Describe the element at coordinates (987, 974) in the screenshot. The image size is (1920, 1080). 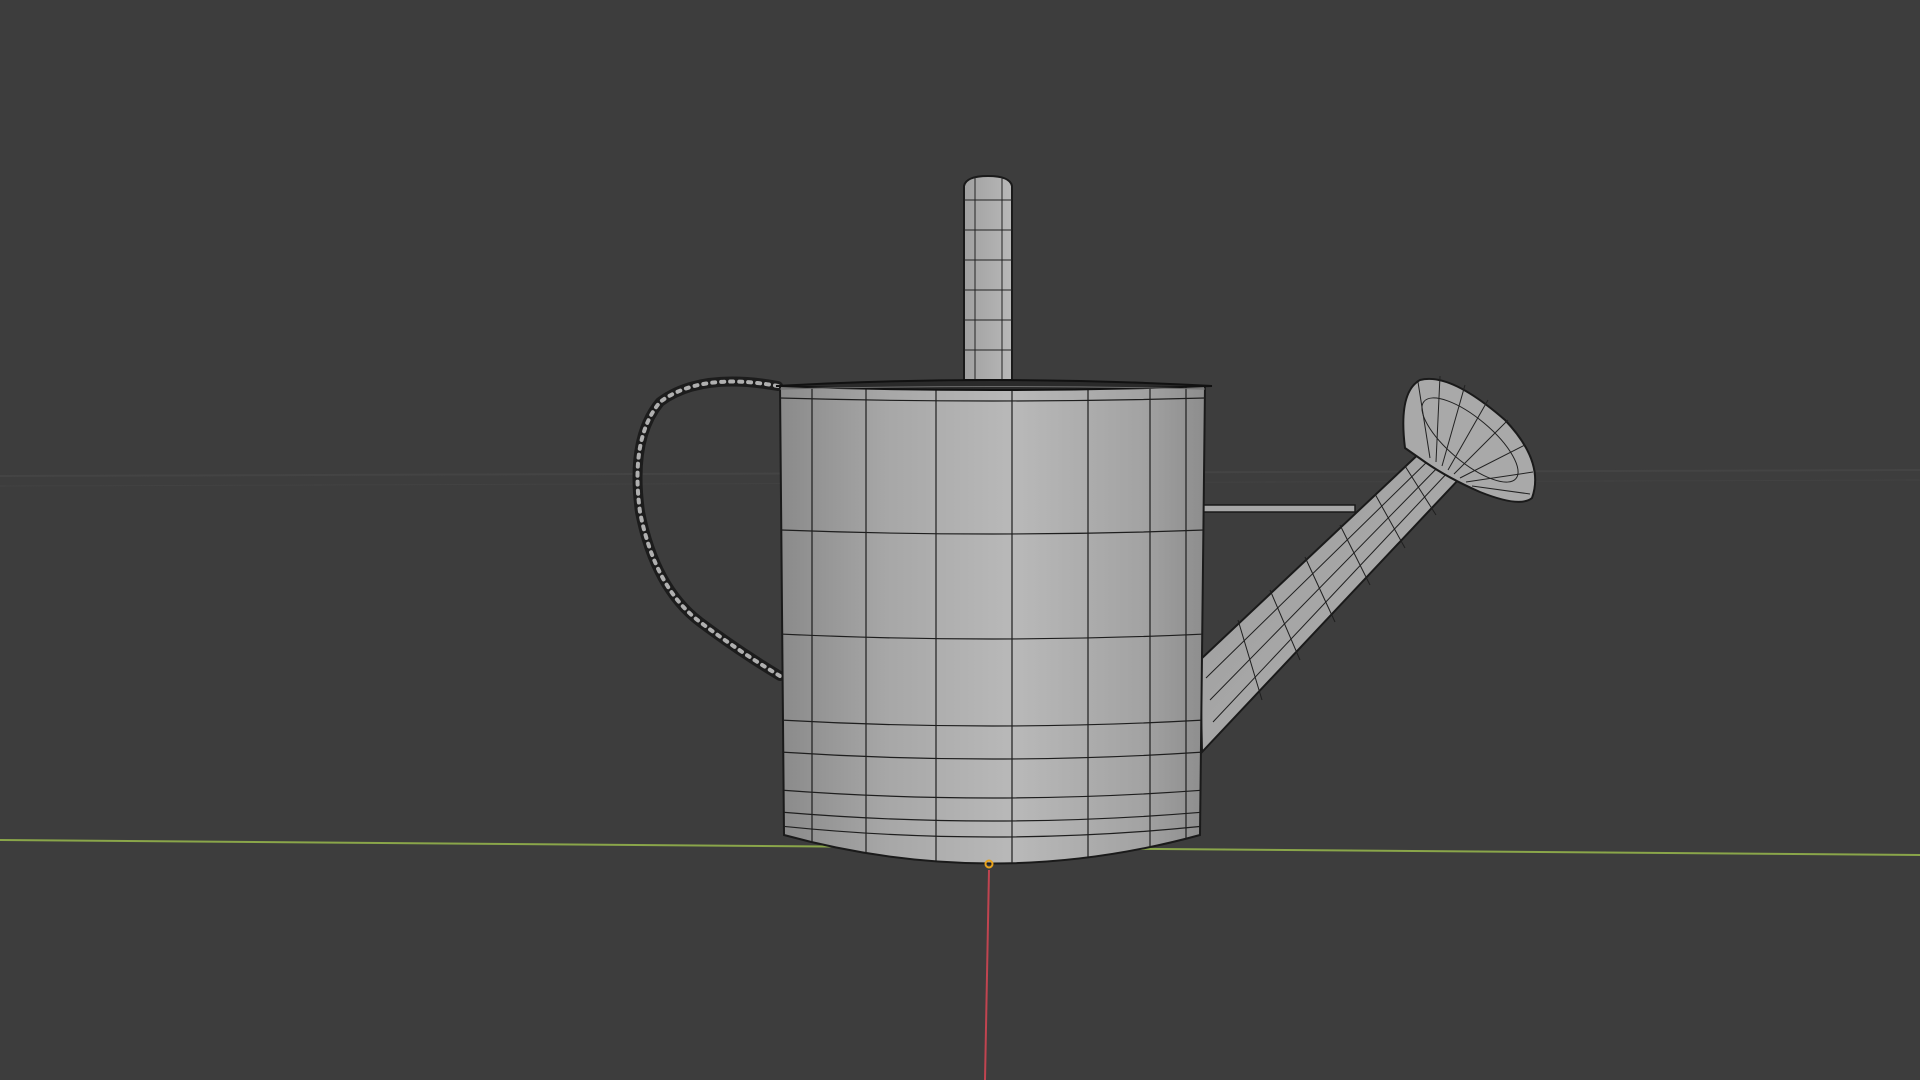
I see `y-axis-line` at that location.